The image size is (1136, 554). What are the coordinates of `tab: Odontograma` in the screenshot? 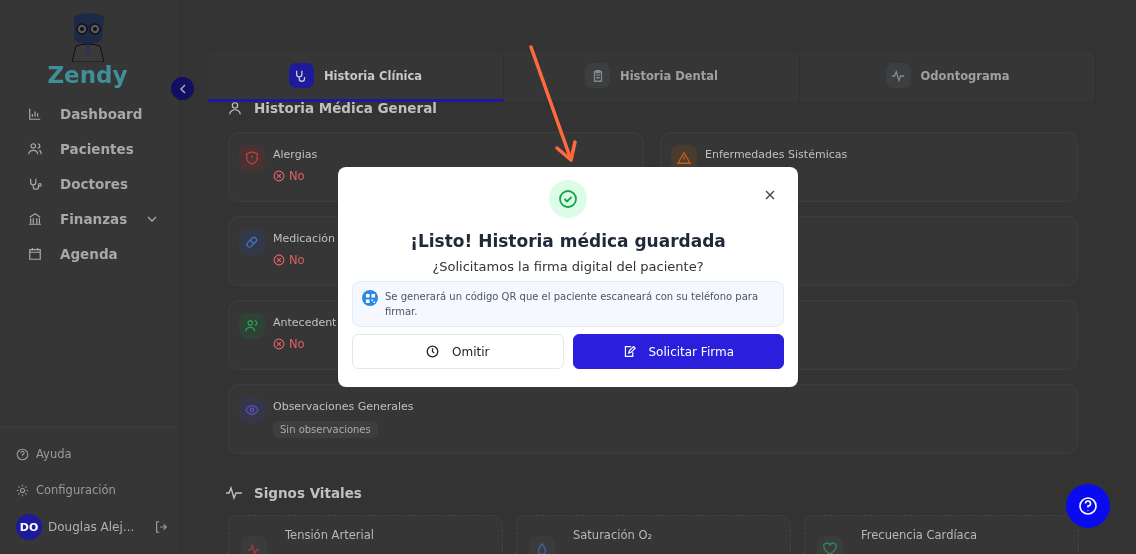 It's located at (948, 77).